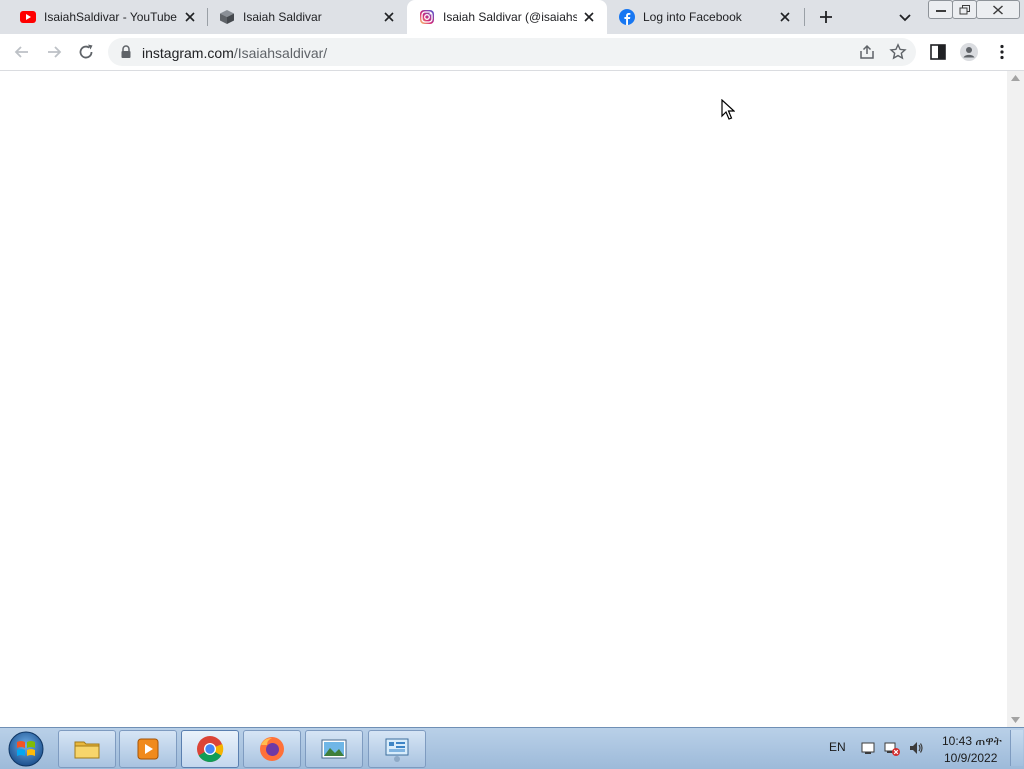 Image resolution: width=1024 pixels, height=769 pixels. Describe the element at coordinates (227, 17) in the screenshot. I see `cube-icon` at that location.